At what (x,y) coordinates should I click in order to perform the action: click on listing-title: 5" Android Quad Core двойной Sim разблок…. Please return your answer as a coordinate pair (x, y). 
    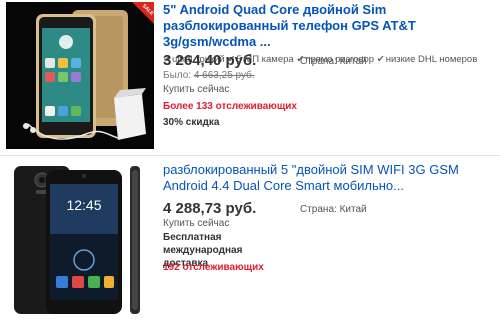
    Looking at the image, I should click on (329, 26).